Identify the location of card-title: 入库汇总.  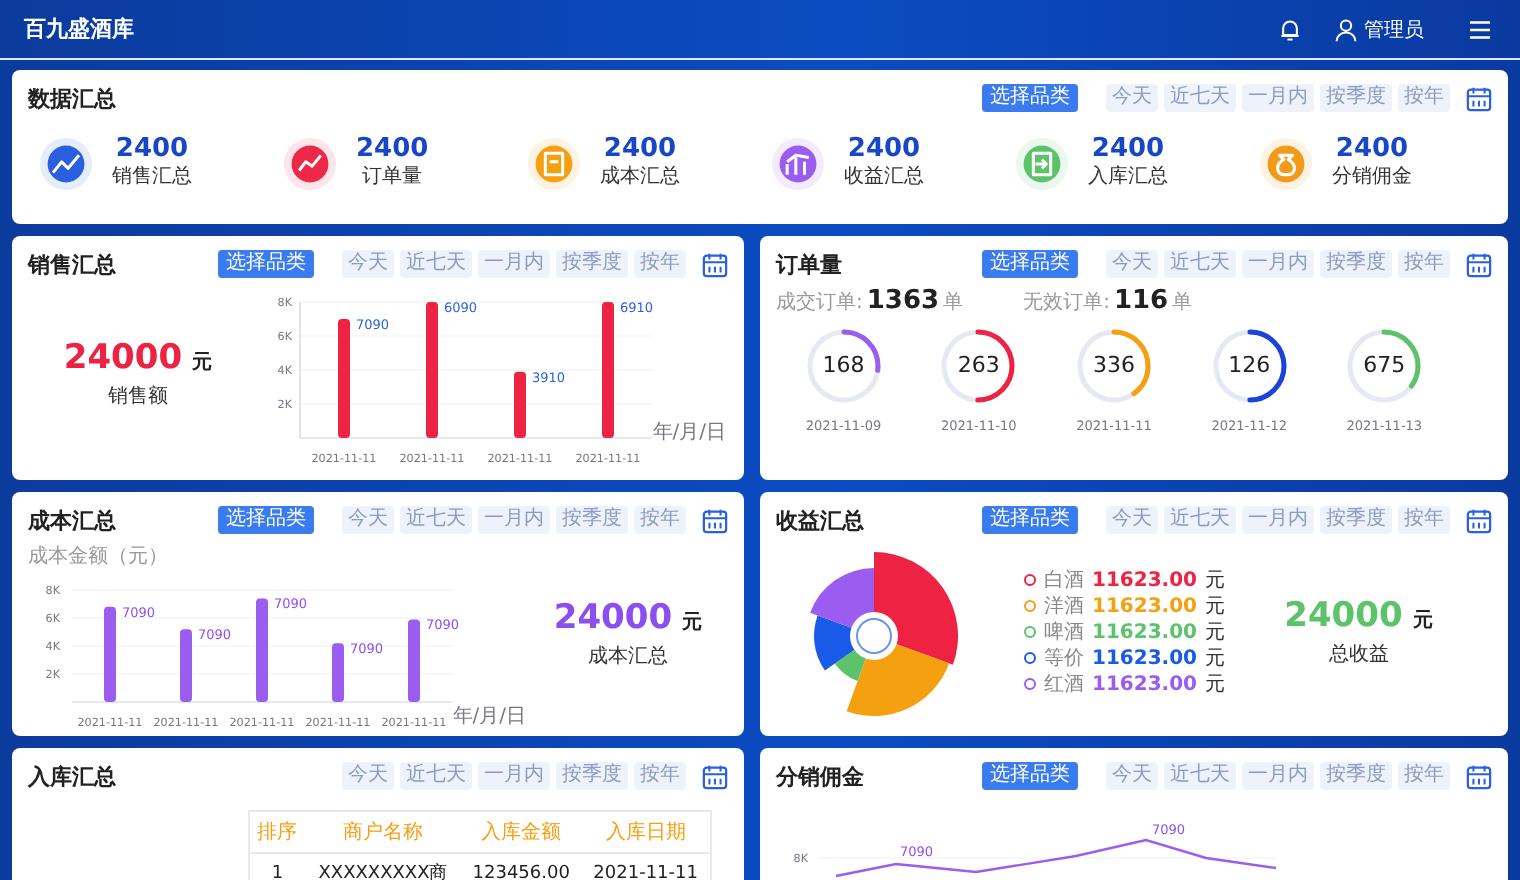
(72, 776).